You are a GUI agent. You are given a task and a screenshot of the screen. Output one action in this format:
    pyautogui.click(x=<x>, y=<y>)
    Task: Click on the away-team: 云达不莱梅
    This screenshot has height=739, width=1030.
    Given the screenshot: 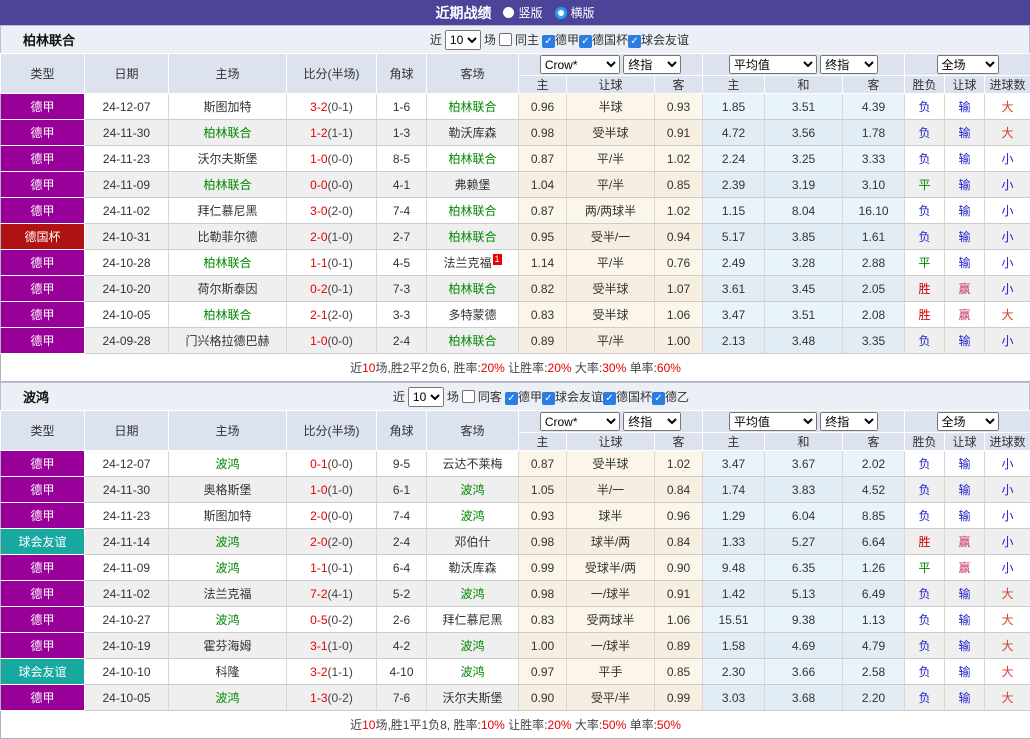 What is the action you would take?
    pyautogui.click(x=473, y=464)
    